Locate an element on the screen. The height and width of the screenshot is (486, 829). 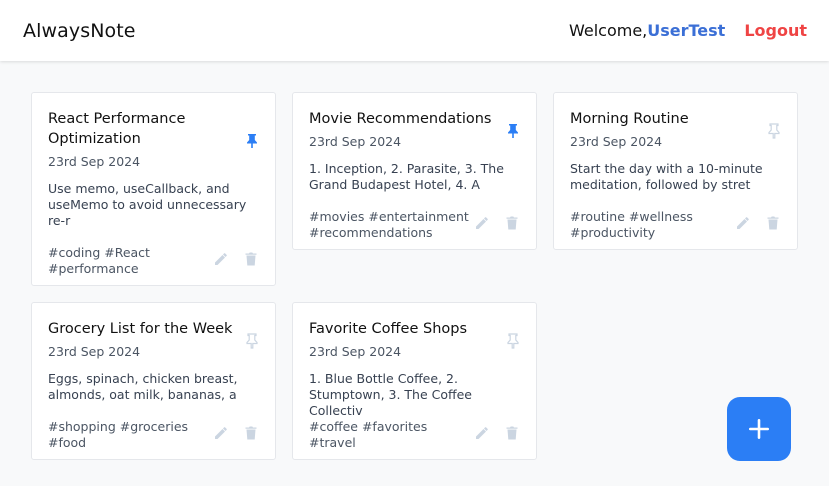
note-tags: #routine #wellness #productivity is located at coordinates (631, 224).